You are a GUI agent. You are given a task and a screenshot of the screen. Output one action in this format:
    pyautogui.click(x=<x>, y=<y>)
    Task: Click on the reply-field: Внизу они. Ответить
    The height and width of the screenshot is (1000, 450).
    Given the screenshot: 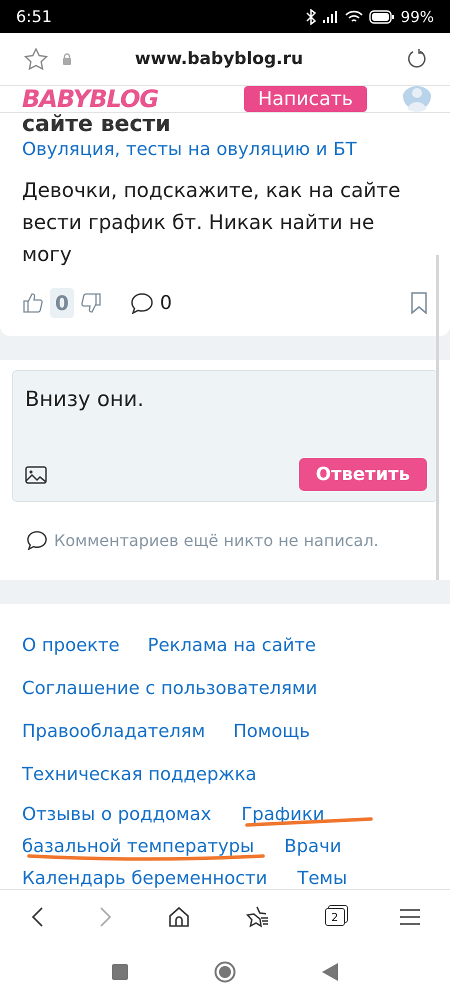 What is the action you would take?
    pyautogui.click(x=225, y=436)
    